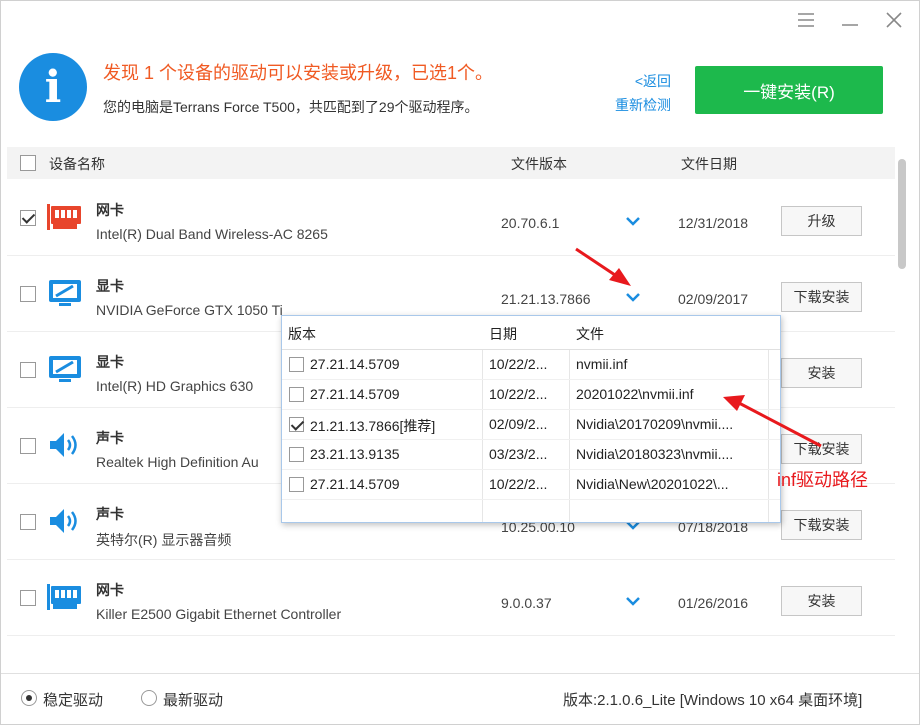 This screenshot has width=920, height=725. Describe the element at coordinates (53, 87) in the screenshot. I see `info-icon: i` at that location.